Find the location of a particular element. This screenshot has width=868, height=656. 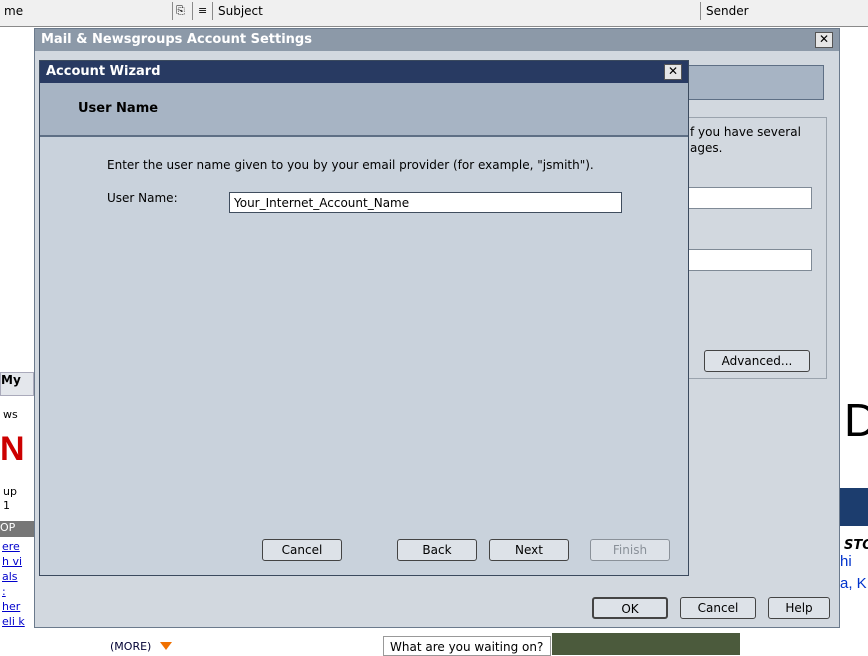

help-button: Help is located at coordinates (799, 608).